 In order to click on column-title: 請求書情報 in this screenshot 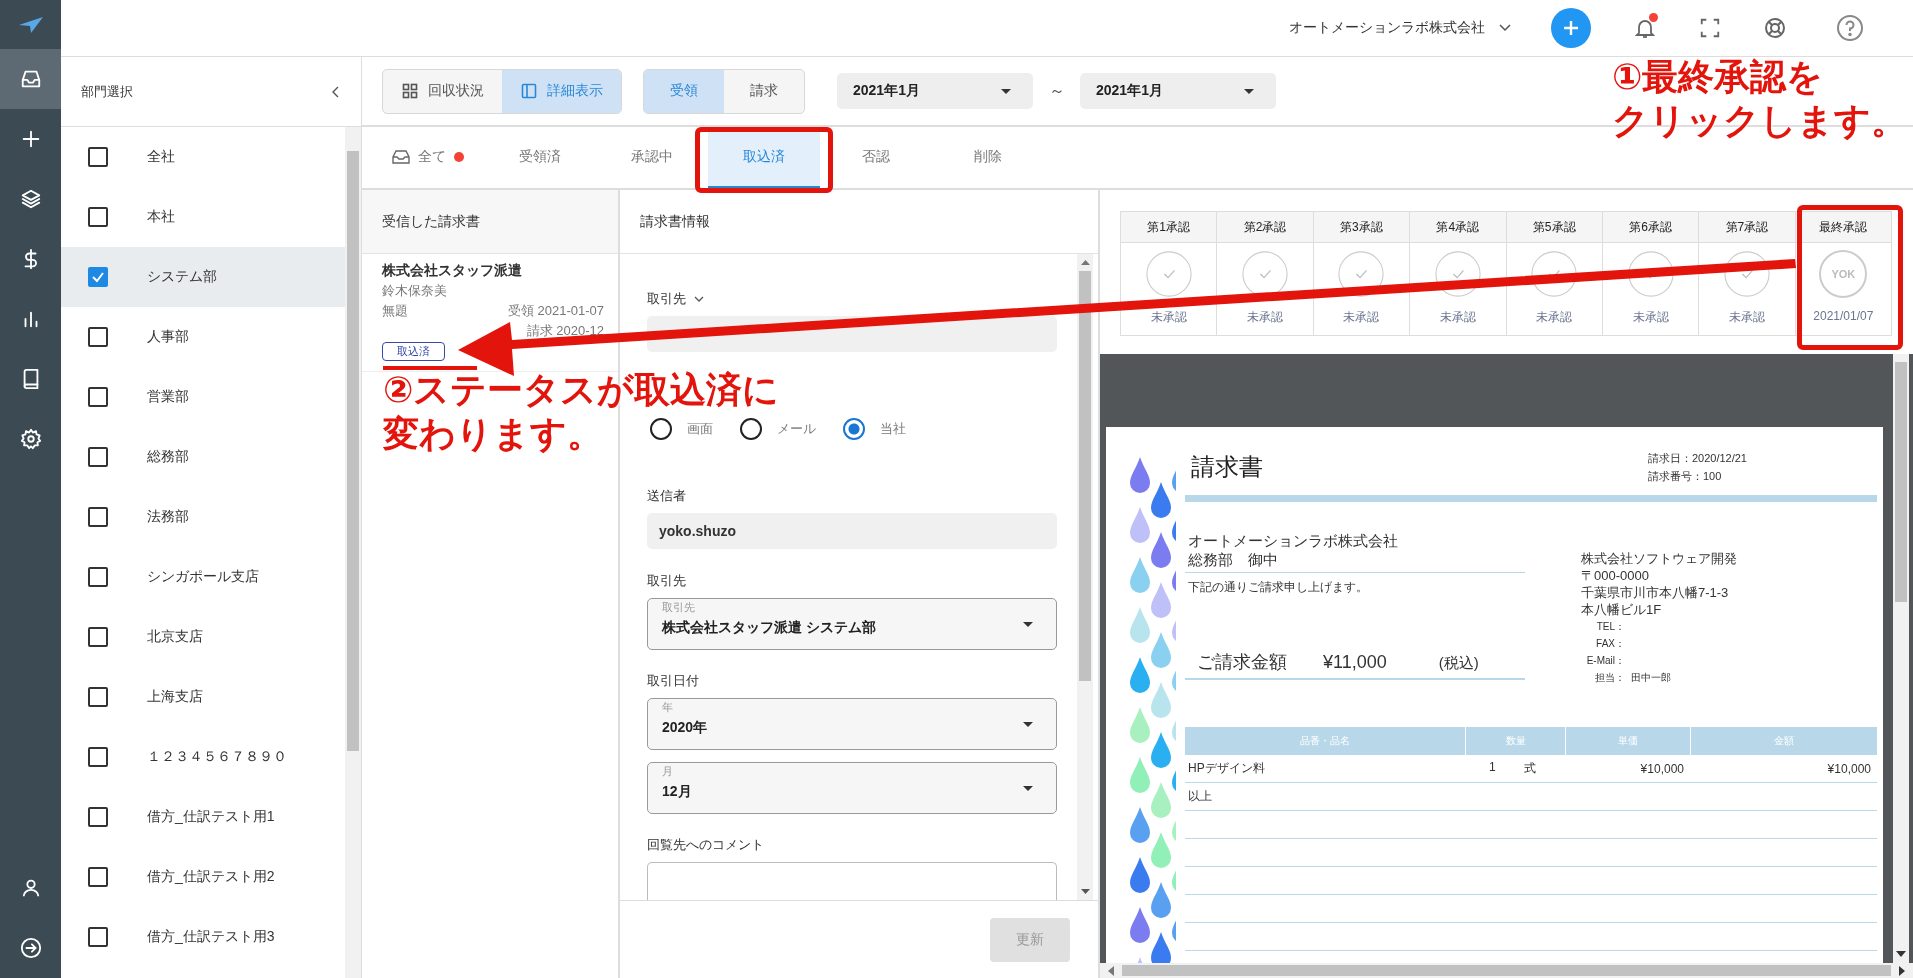, I will do `click(675, 221)`.